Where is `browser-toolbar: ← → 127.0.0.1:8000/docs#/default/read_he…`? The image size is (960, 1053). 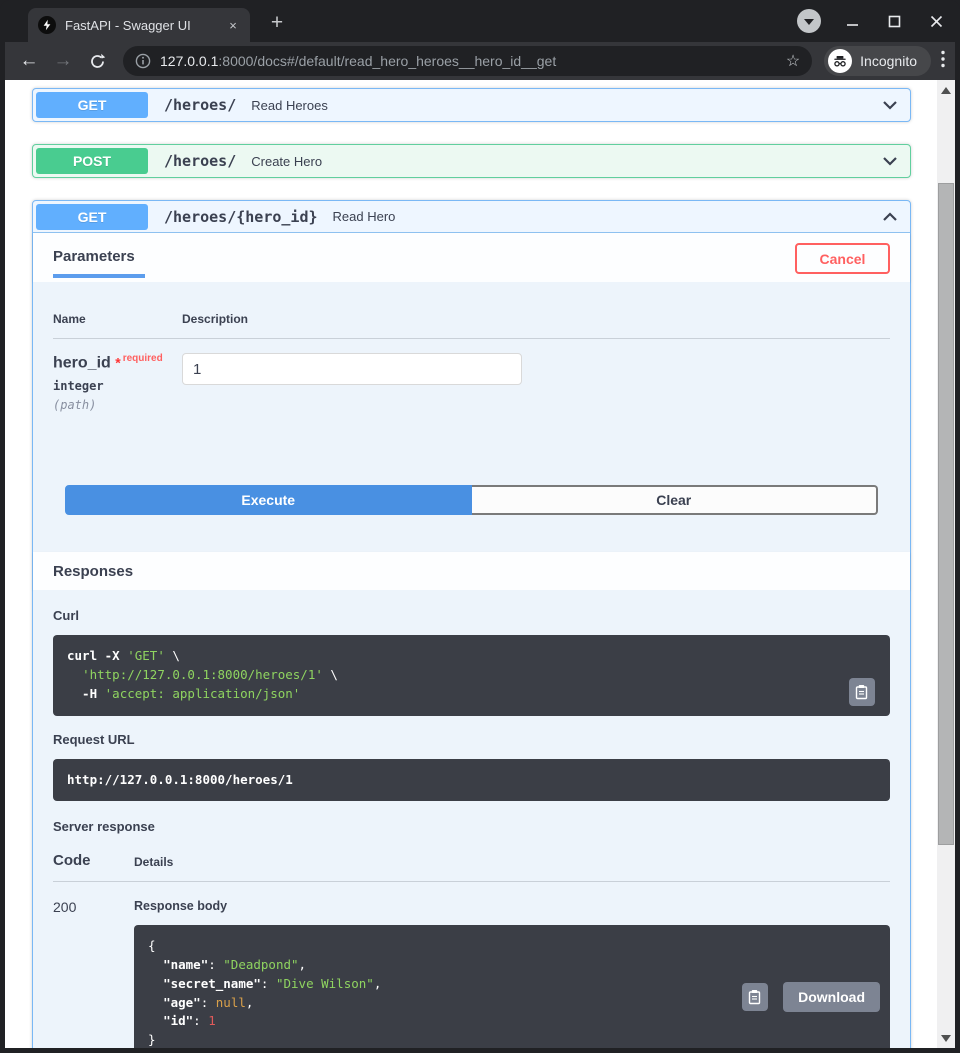 browser-toolbar: ← → 127.0.0.1:8000/docs#/default/read_he… is located at coordinates (480, 61).